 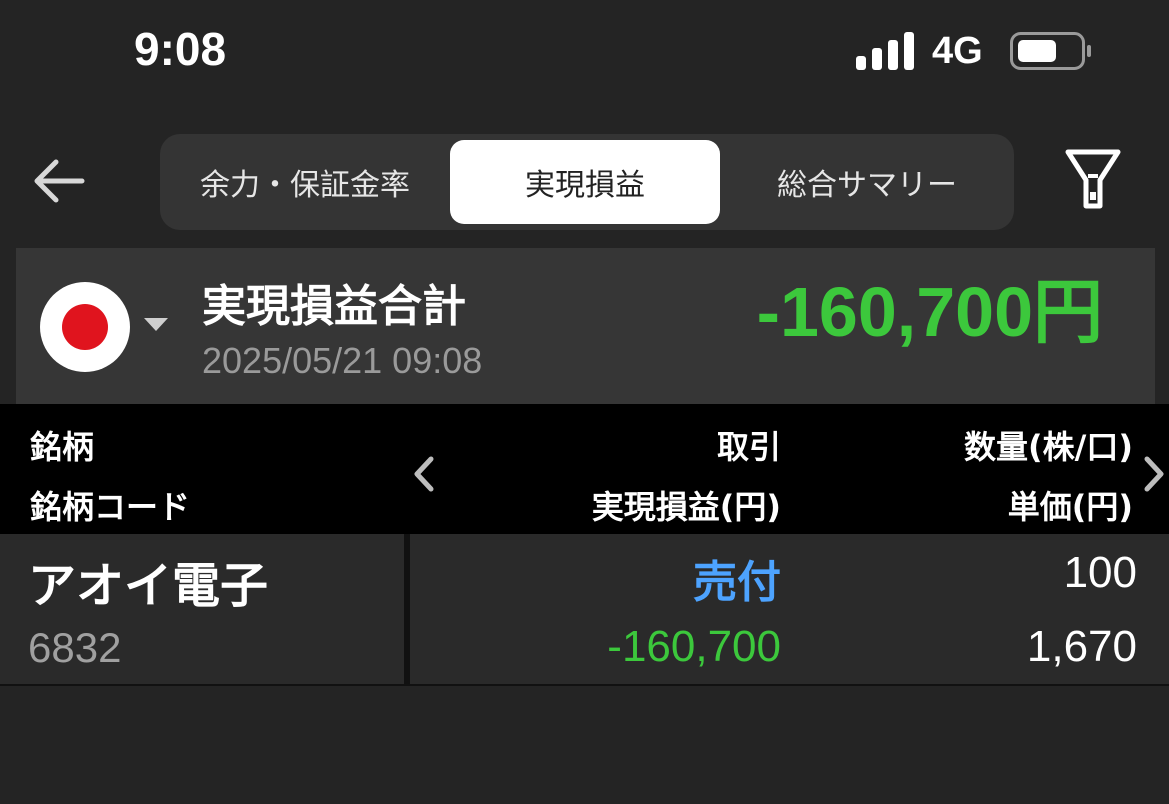 I want to click on header-quantity: 数量(株/口), so click(x=1048, y=447).